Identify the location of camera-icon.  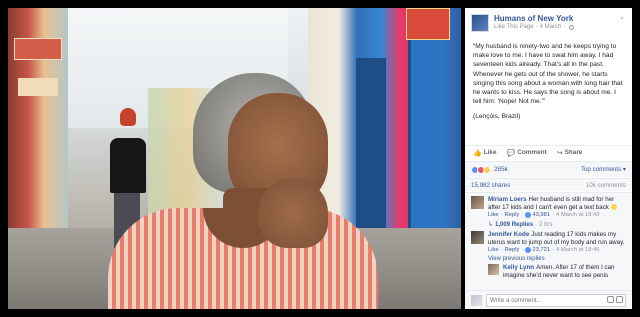
(610, 299).